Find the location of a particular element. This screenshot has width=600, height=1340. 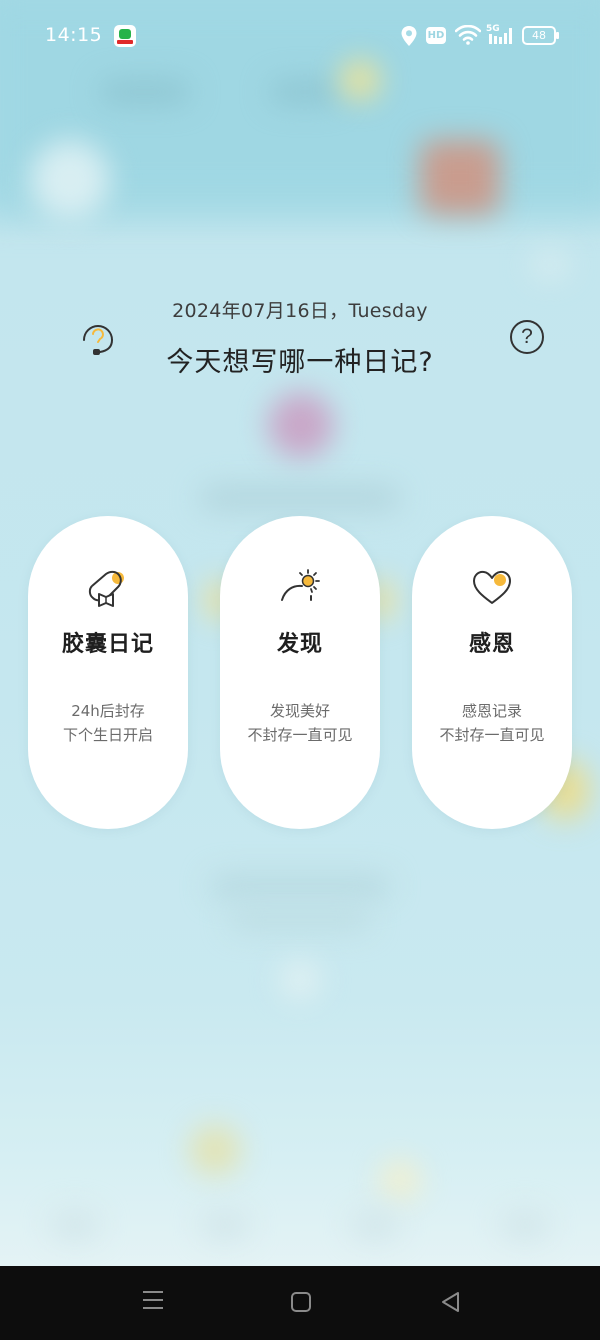

svg-text: 5G is located at coordinates (493, 29).